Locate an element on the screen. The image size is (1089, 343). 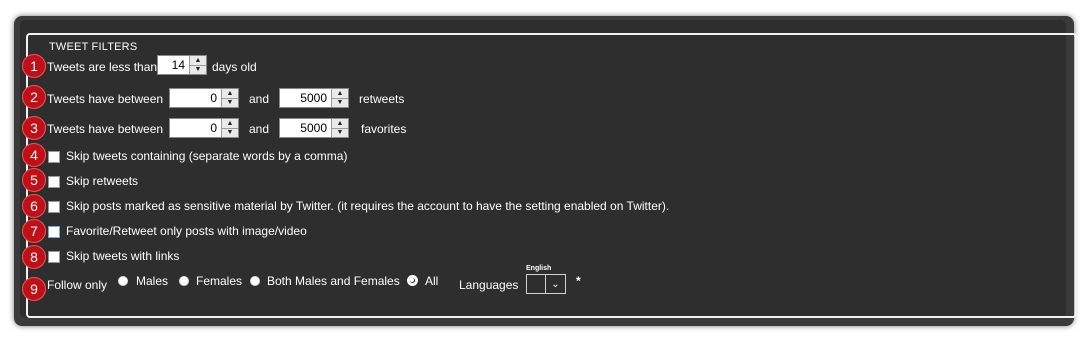
step-badge-8: 8 is located at coordinates (34, 257).